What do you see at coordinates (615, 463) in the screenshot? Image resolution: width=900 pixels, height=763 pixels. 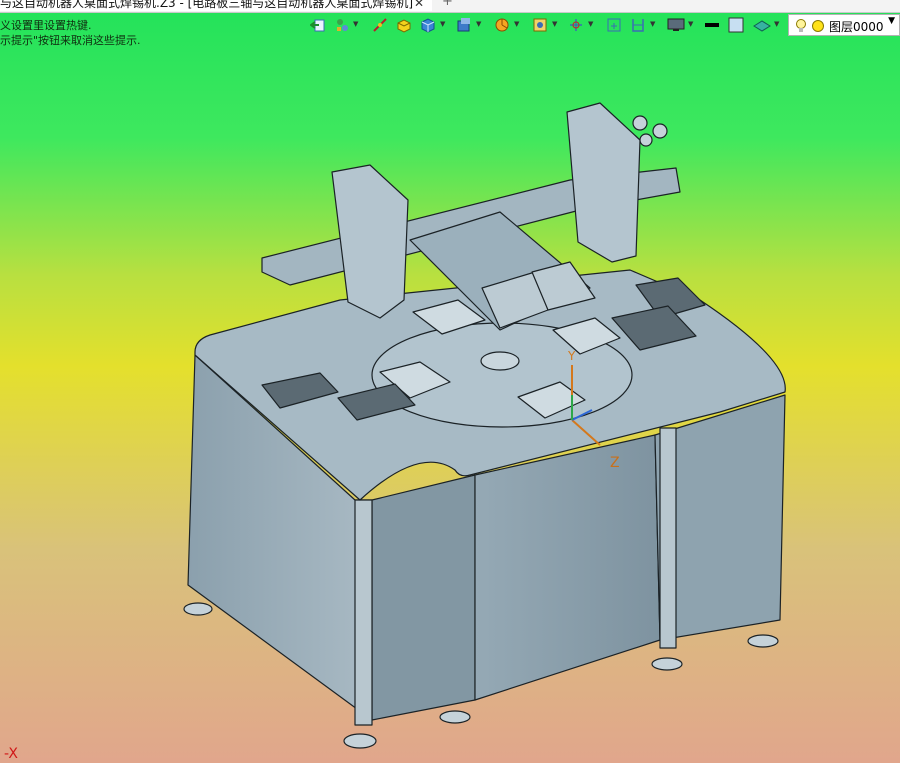 I see `z-axis-label: Z` at bounding box center [615, 463].